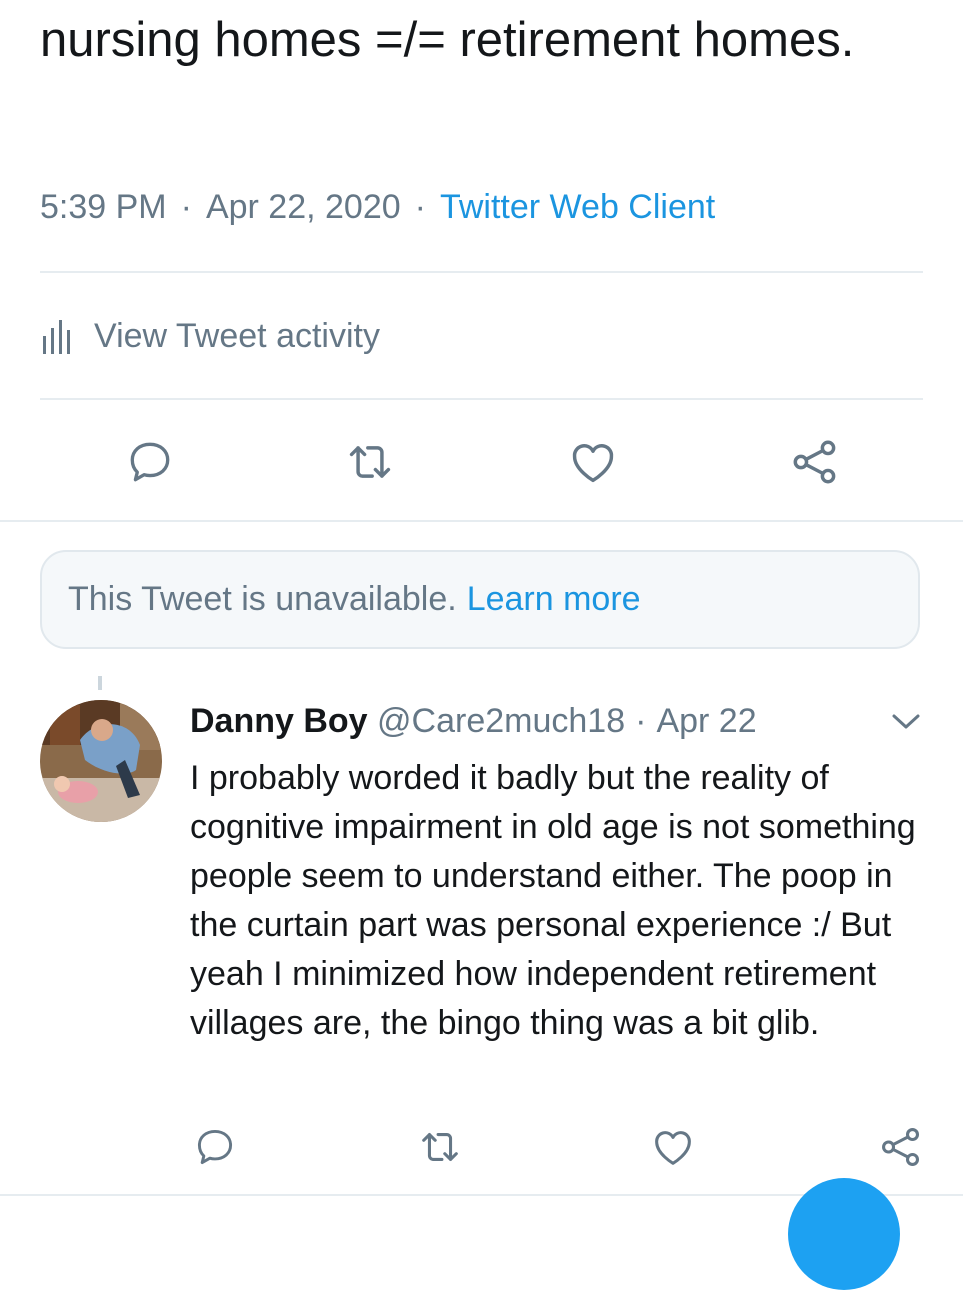  I want to click on reply-date: Apr 22, so click(706, 721).